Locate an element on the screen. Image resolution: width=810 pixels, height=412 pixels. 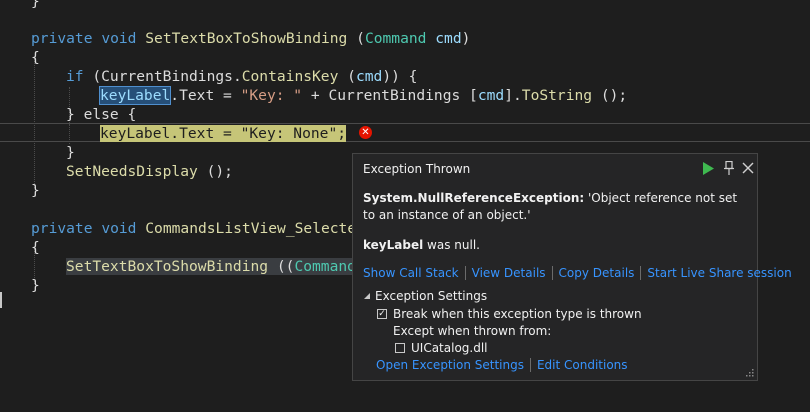
collapse-triangle-icon is located at coordinates (367, 296).